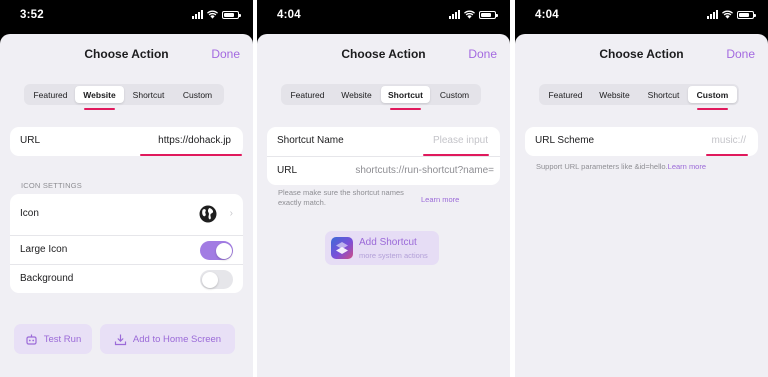 Image resolution: width=768 pixels, height=377 pixels. I want to click on robot-icon, so click(31, 339).